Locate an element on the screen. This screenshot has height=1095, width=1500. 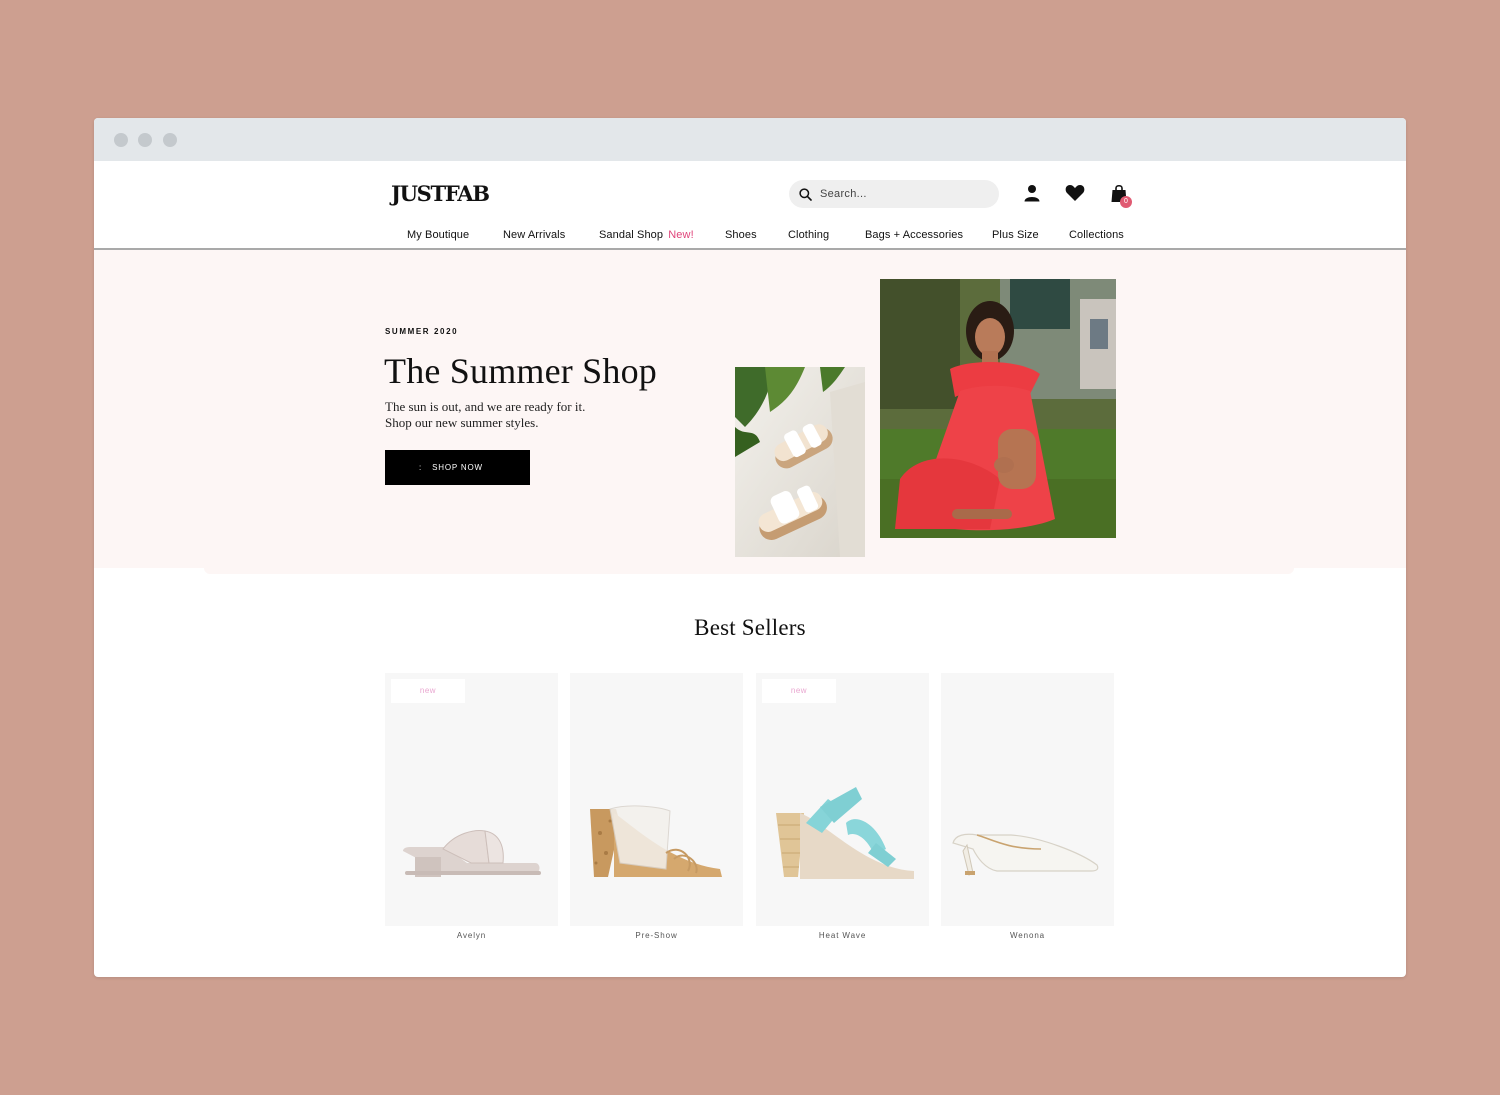
window-maximize-dot is located at coordinates (170, 140).